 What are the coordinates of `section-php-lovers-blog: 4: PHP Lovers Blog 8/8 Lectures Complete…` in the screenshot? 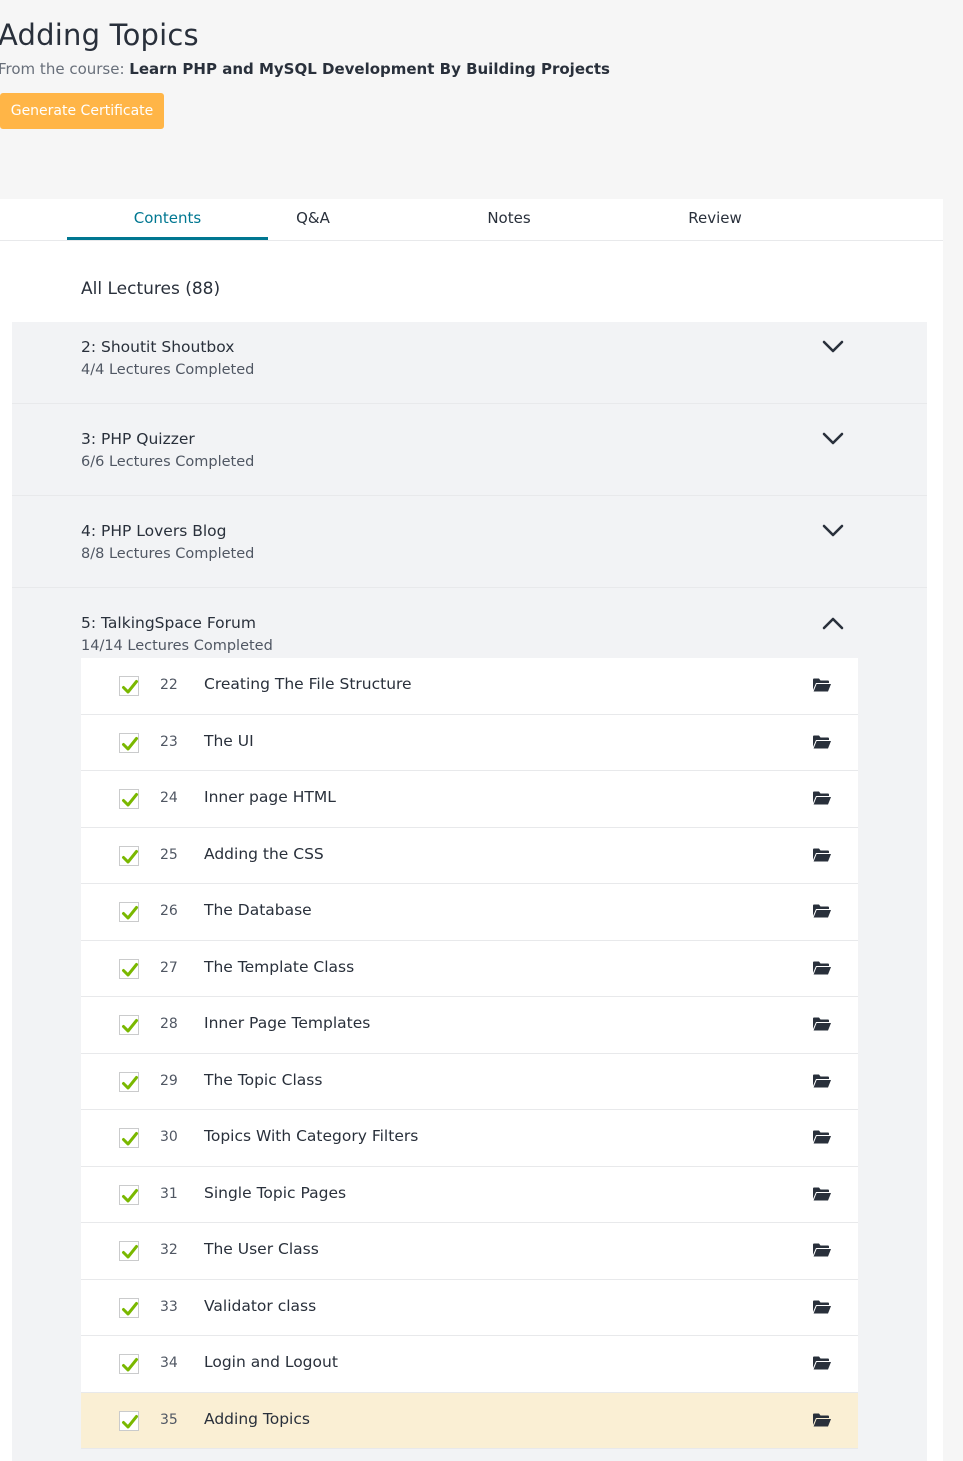 It's located at (469, 542).